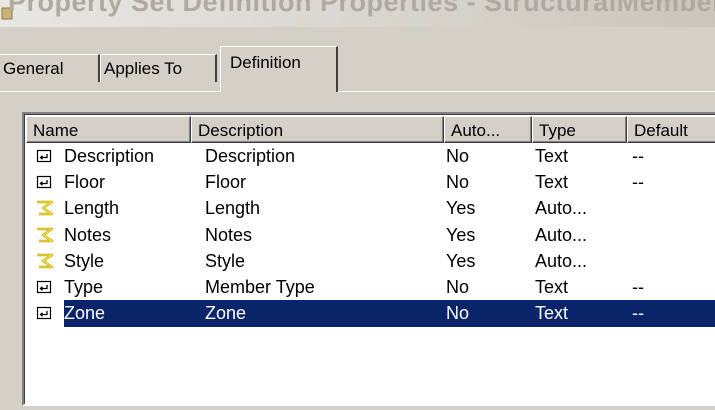 Image resolution: width=715 pixels, height=410 pixels. What do you see at coordinates (233, 208) in the screenshot?
I see `cell-description: Length` at bounding box center [233, 208].